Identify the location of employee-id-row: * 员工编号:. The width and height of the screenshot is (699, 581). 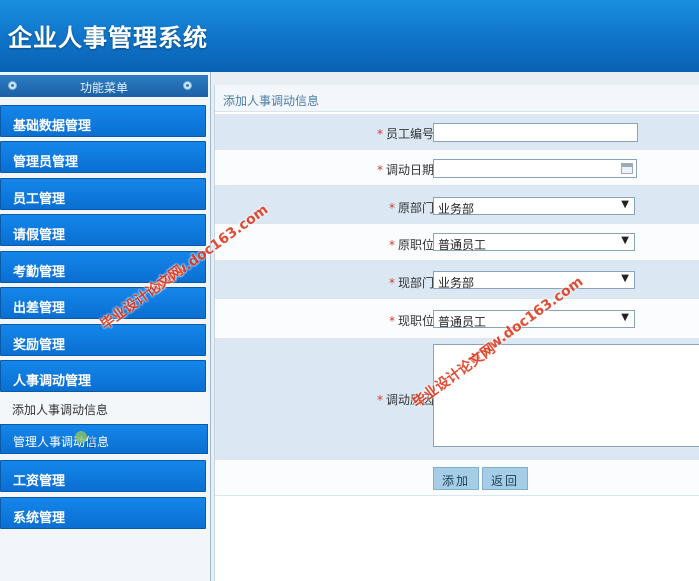
(457, 132).